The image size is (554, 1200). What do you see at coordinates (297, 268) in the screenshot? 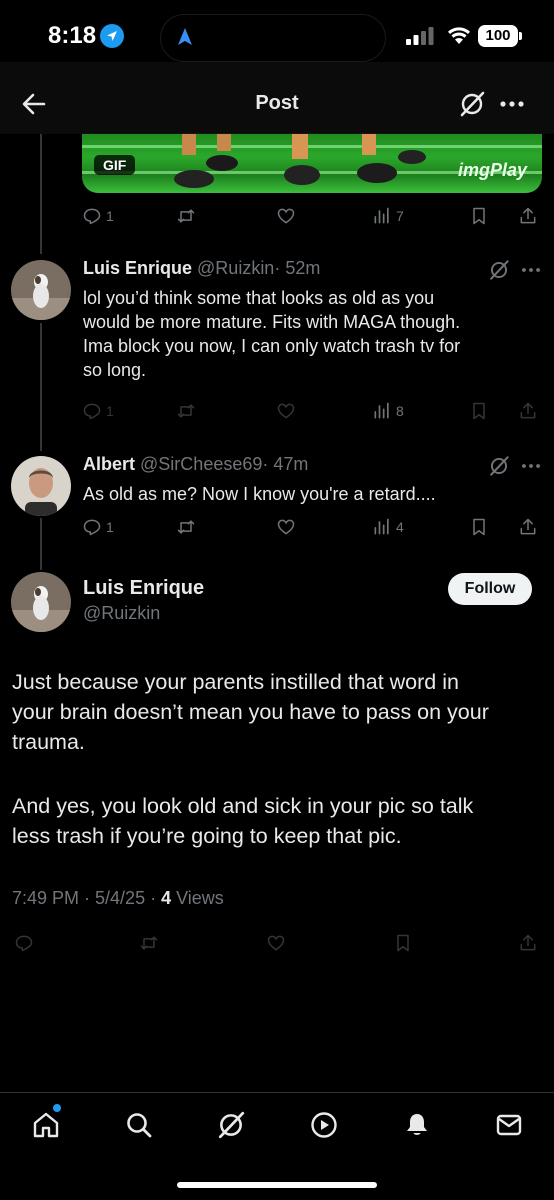
I see `post-time: · 52m` at bounding box center [297, 268].